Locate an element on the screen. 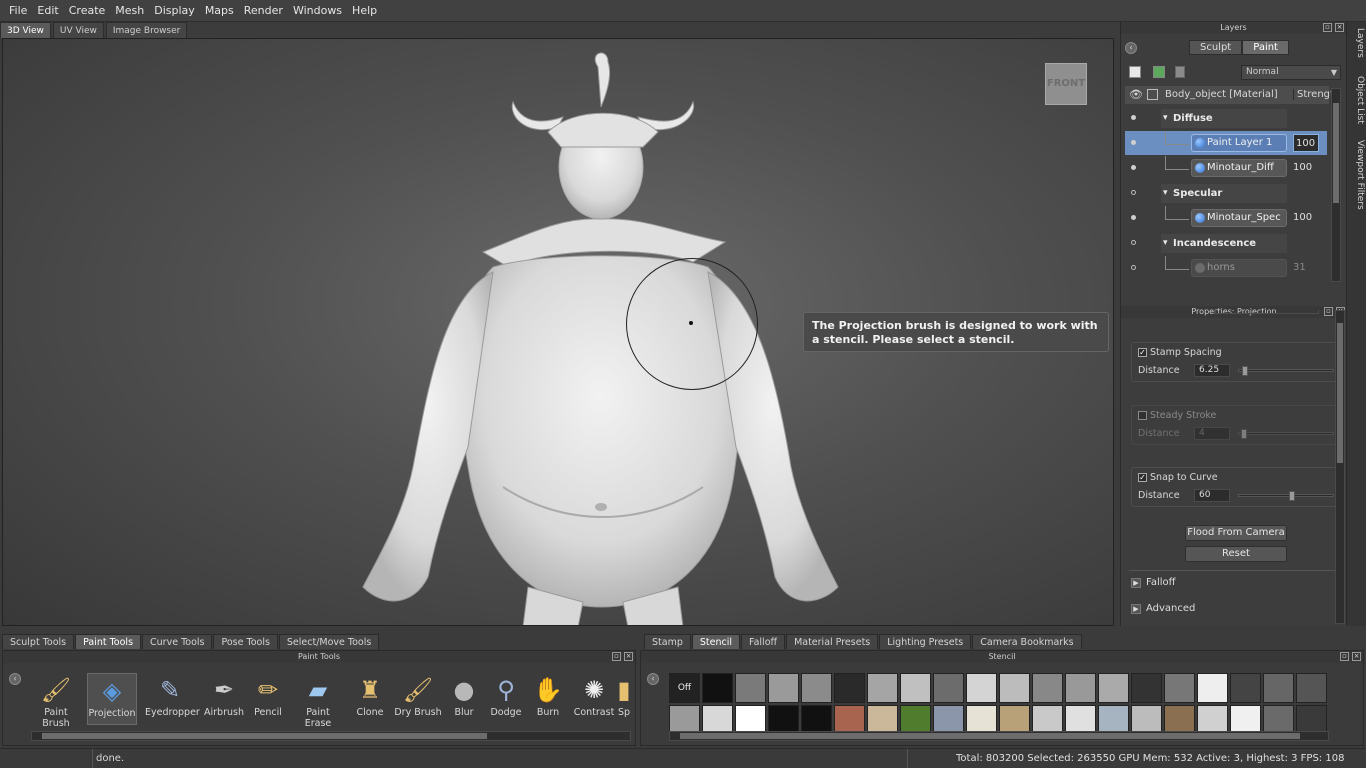  tab-sculpt-tools: Sculpt Tools is located at coordinates (38, 641).